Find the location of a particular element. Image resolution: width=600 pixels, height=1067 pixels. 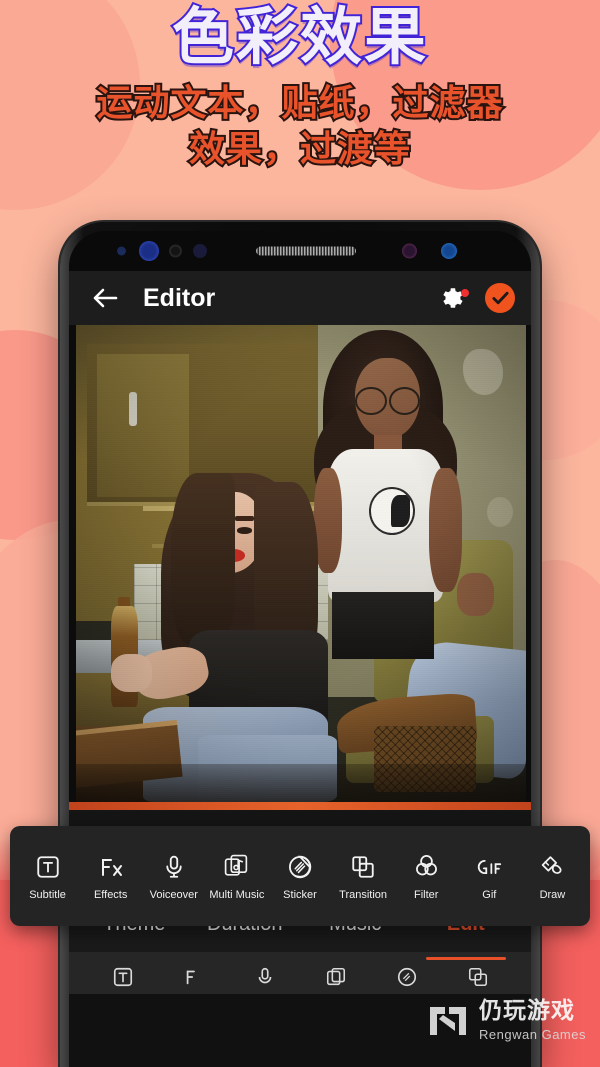

check-icon is located at coordinates (500, 298).